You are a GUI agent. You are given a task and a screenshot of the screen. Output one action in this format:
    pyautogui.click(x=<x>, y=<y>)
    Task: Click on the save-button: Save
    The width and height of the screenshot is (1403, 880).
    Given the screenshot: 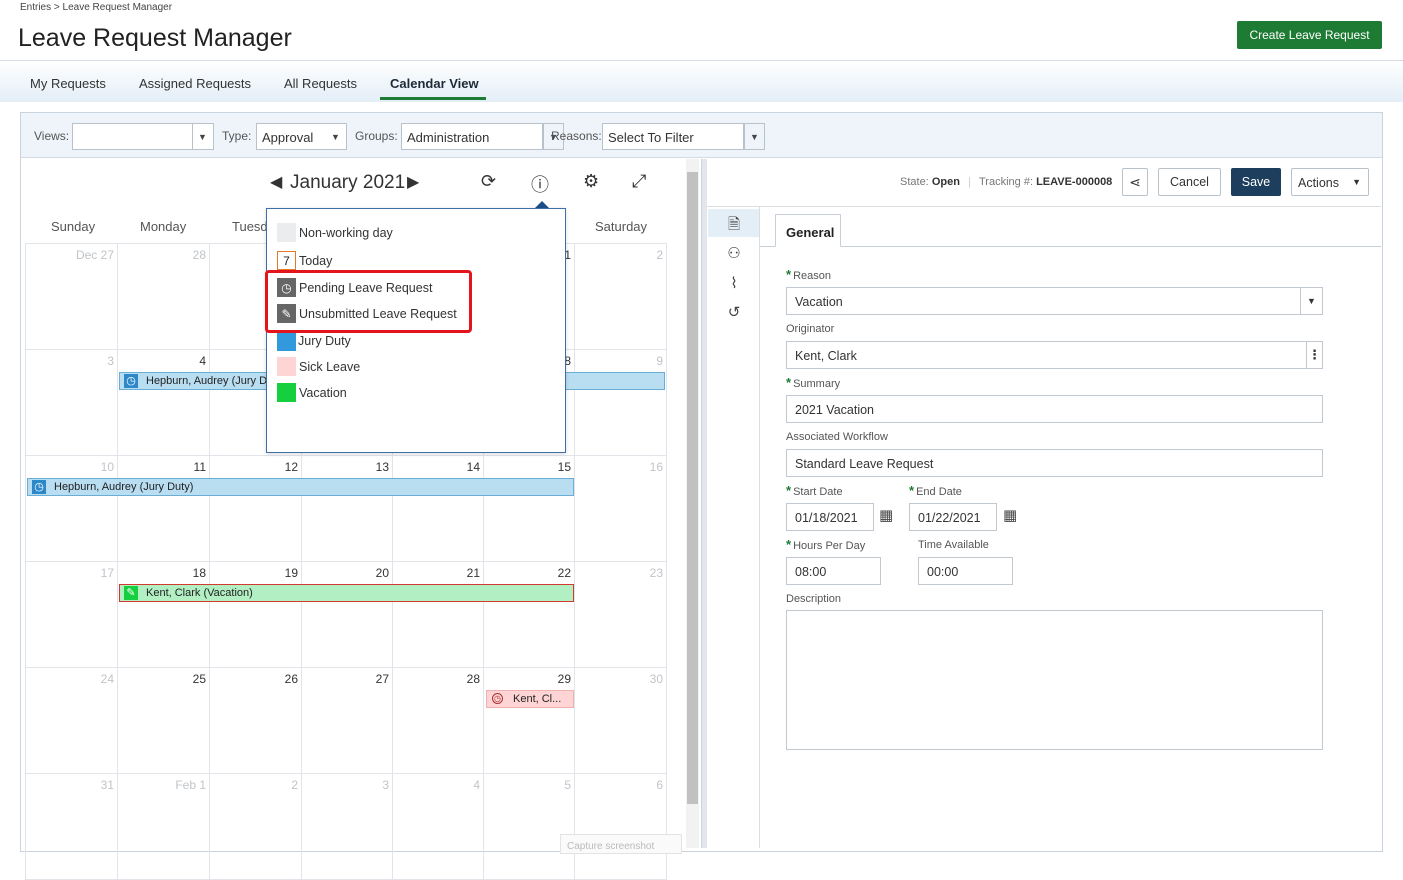 What is the action you would take?
    pyautogui.click(x=1256, y=182)
    